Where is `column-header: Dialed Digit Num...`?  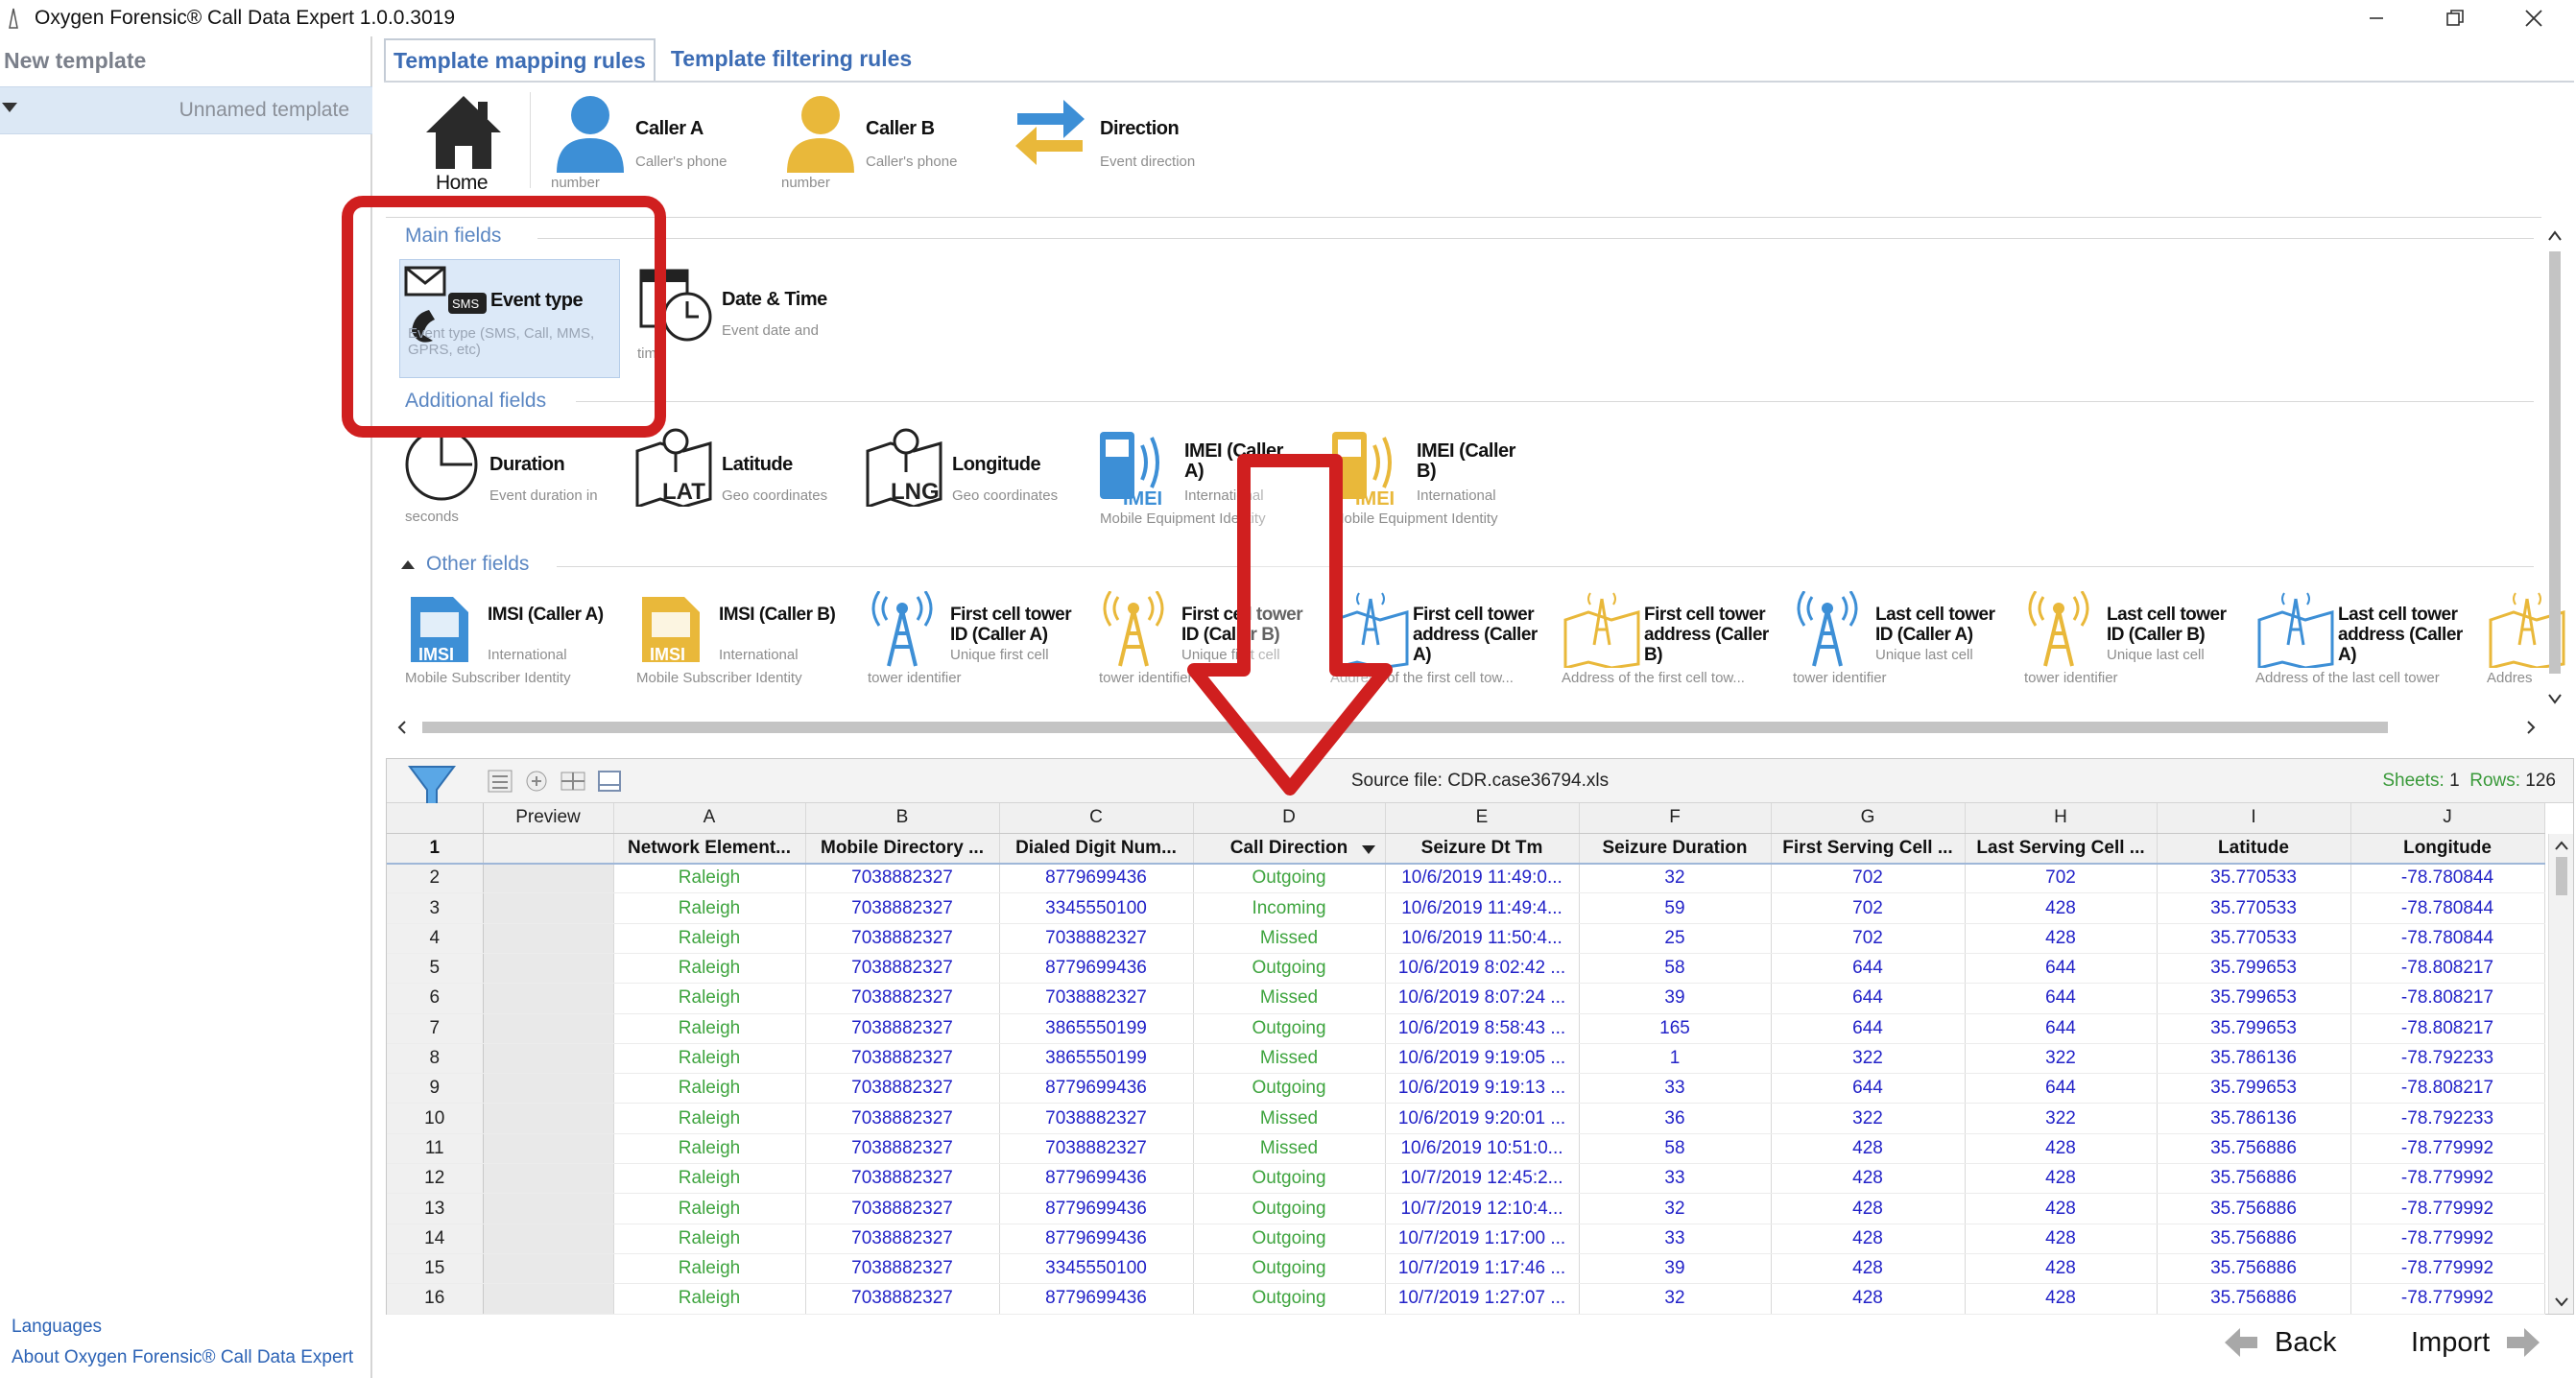 column-header: Dialed Digit Num... is located at coordinates (1096, 849).